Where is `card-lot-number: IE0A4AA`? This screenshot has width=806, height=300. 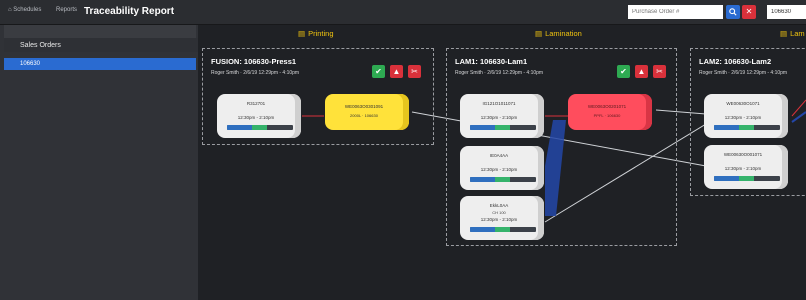 card-lot-number: IE0A4AA is located at coordinates (499, 155).